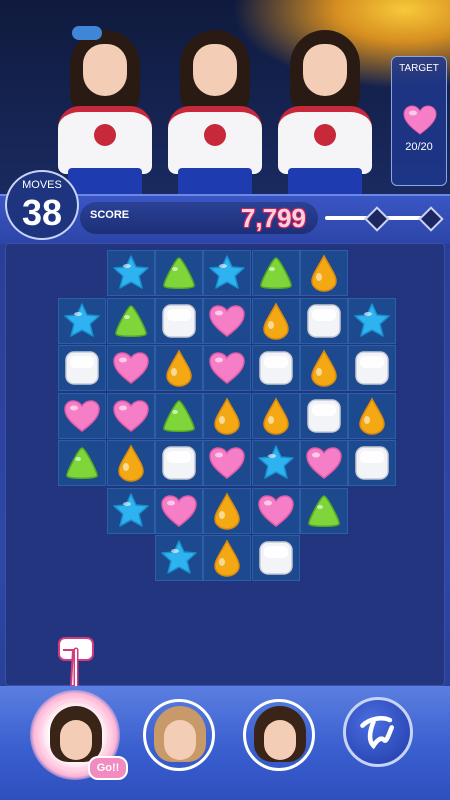 This screenshot has width=450, height=800. I want to click on moves-label: MOVES, so click(42, 185).